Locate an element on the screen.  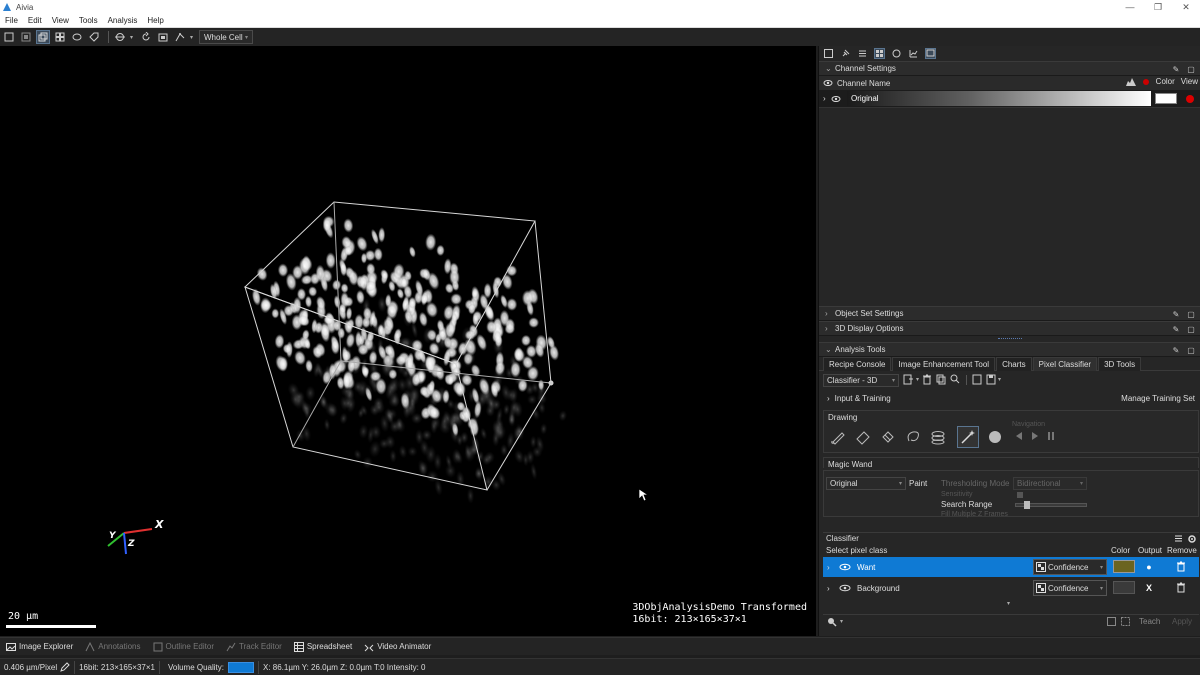
menu-help: Help is located at coordinates (155, 20).